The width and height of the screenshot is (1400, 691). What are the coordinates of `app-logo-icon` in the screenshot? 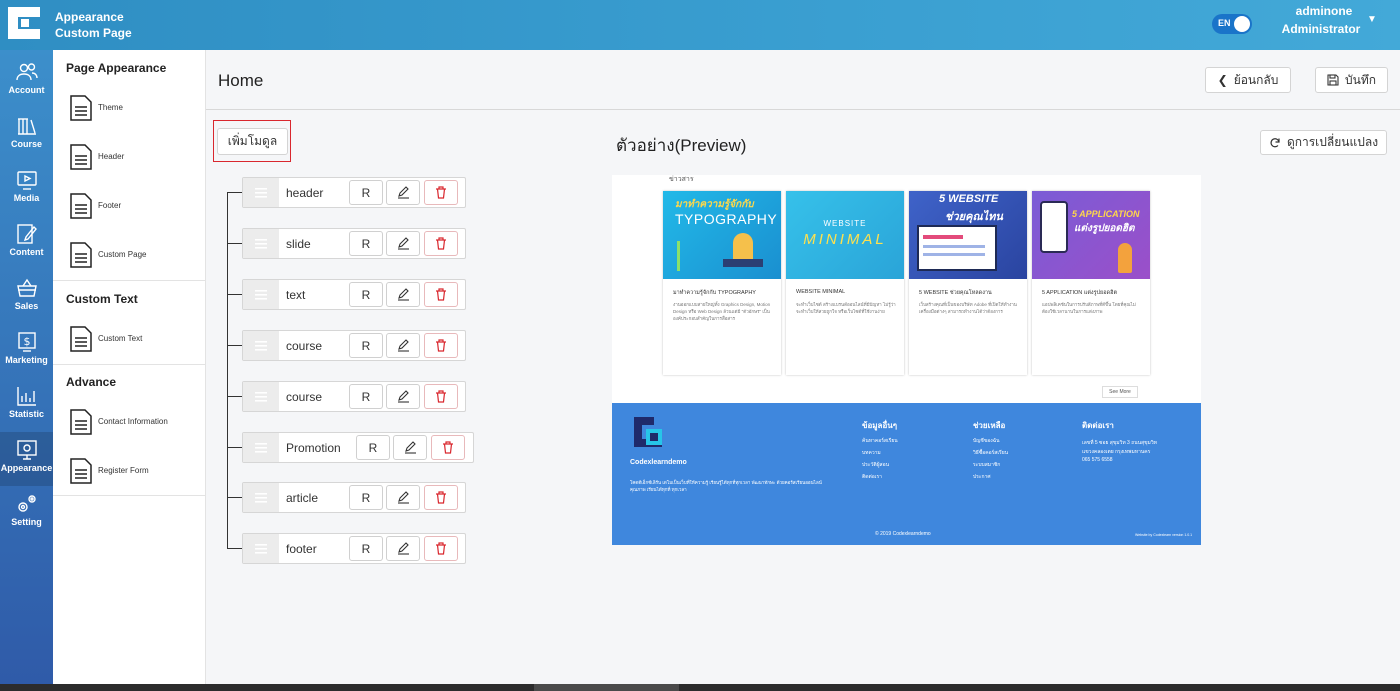 It's located at (24, 23).